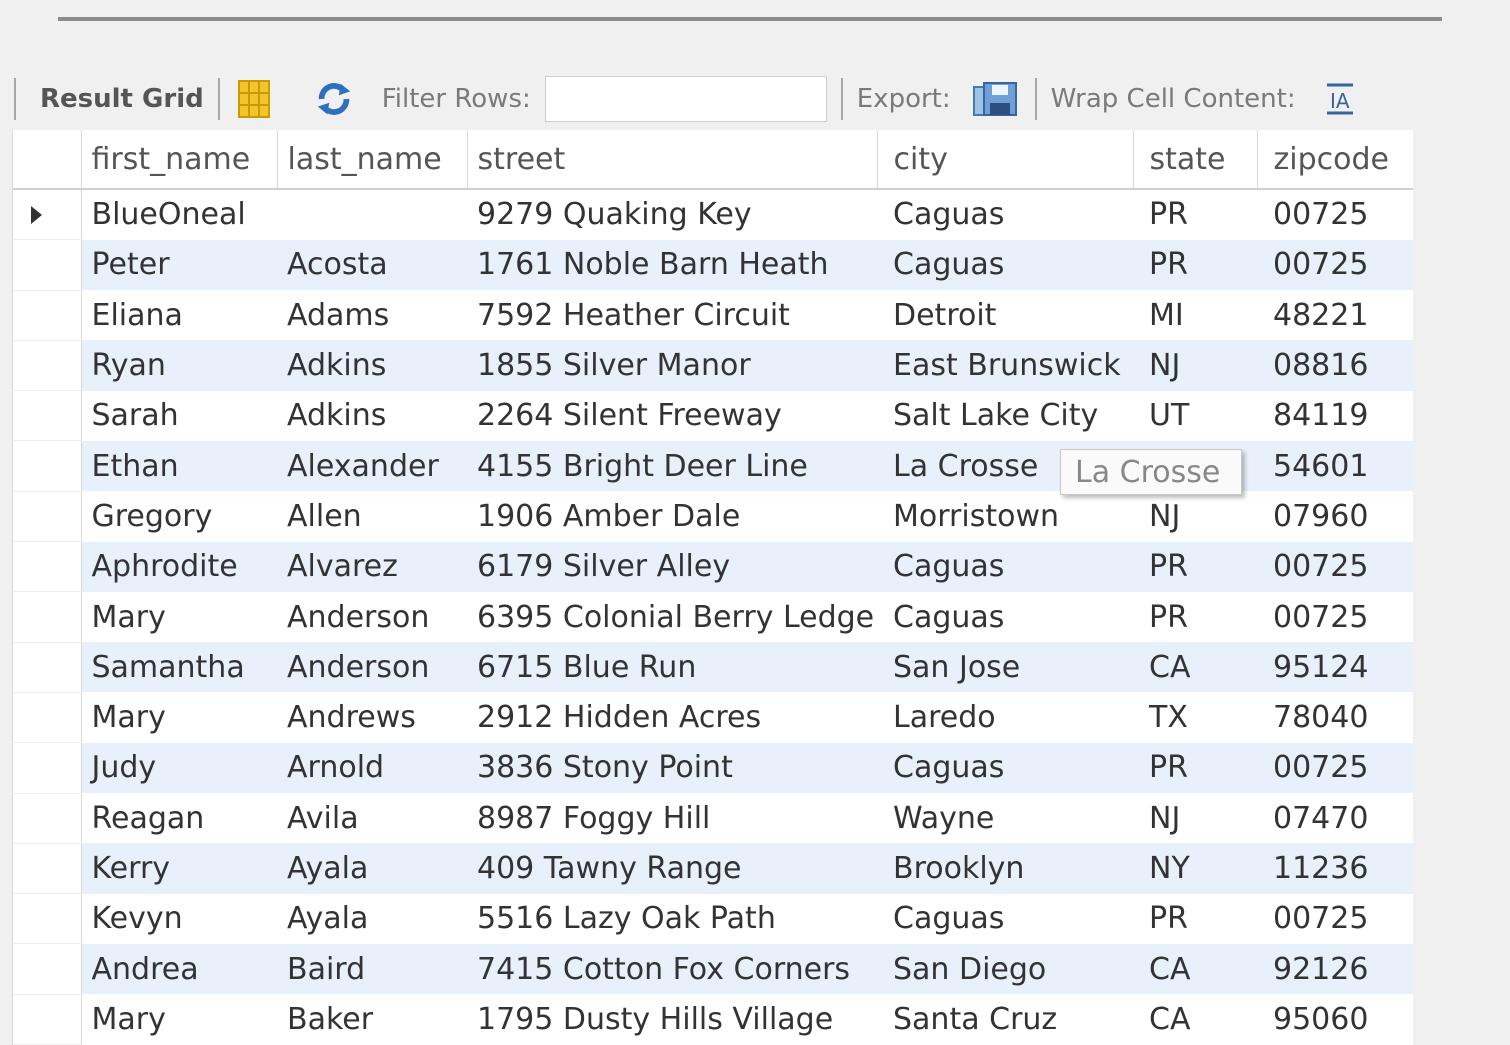 The width and height of the screenshot is (1510, 1045). What do you see at coordinates (372, 818) in the screenshot?
I see `cell-last-name: Avila` at bounding box center [372, 818].